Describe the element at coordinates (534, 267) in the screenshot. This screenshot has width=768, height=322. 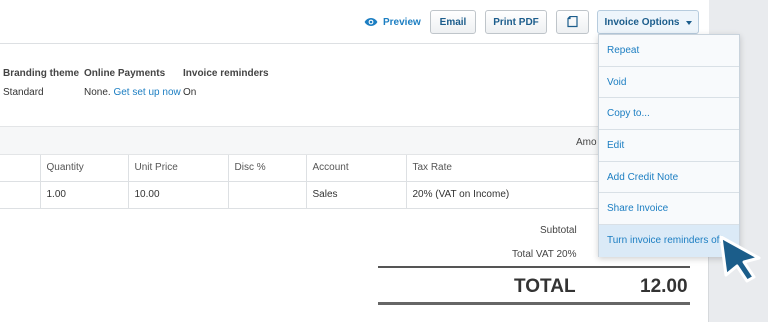
I see `total-divider-top` at that location.